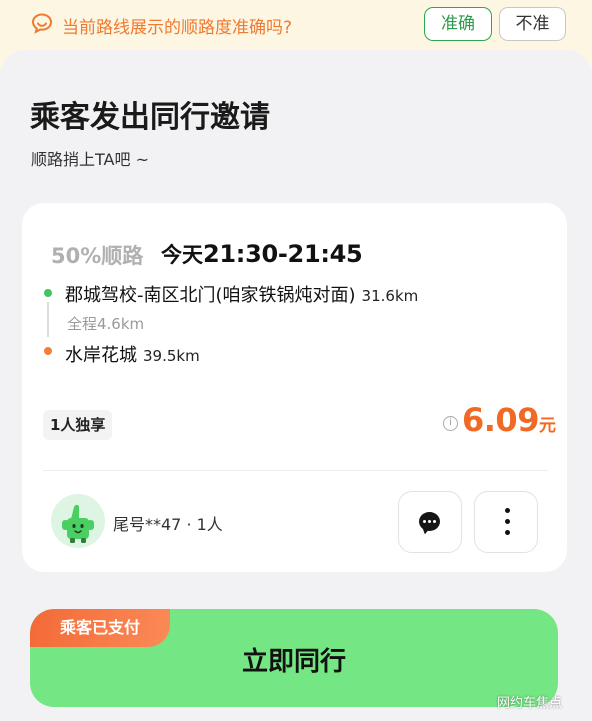  I want to click on avatar, so click(78, 521).